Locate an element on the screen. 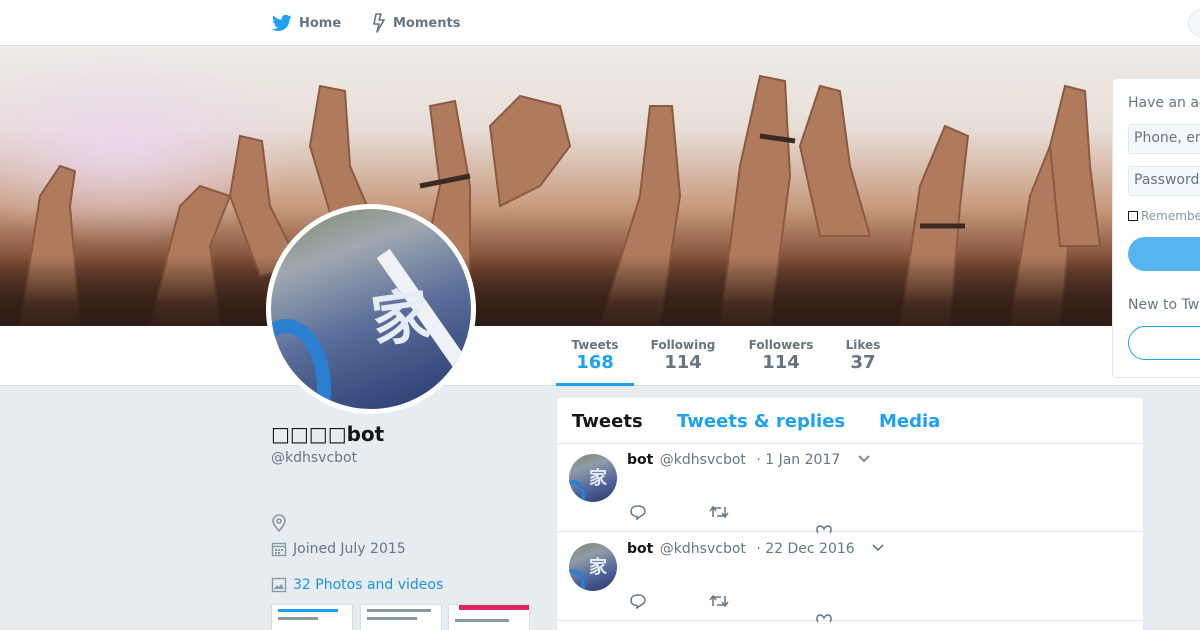 The width and height of the screenshot is (1200, 630). tab-tweets: Tweets is located at coordinates (607, 421).